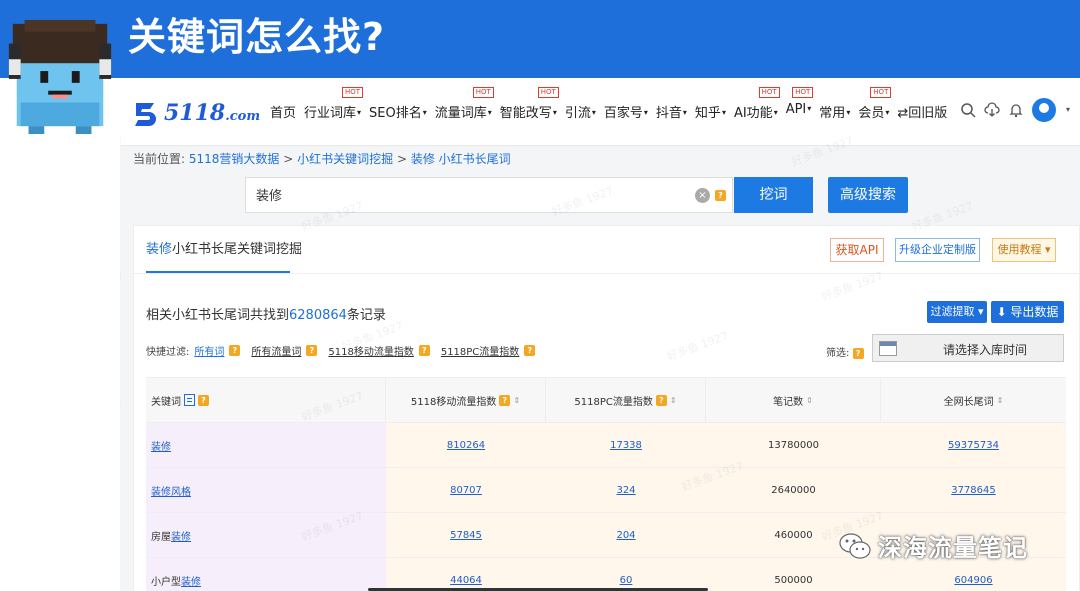  What do you see at coordinates (224, 247) in the screenshot?
I see `tab-longtail-mining: 装修小红书长尾关键词挖掘` at bounding box center [224, 247].